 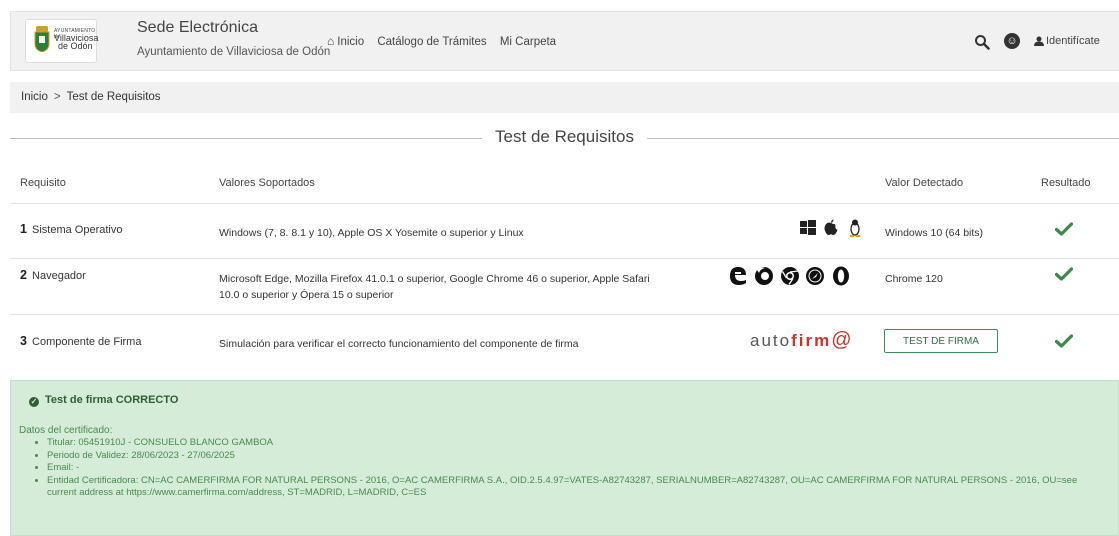 What do you see at coordinates (842, 340) in the screenshot?
I see `autofirma-suffix: @` at bounding box center [842, 340].